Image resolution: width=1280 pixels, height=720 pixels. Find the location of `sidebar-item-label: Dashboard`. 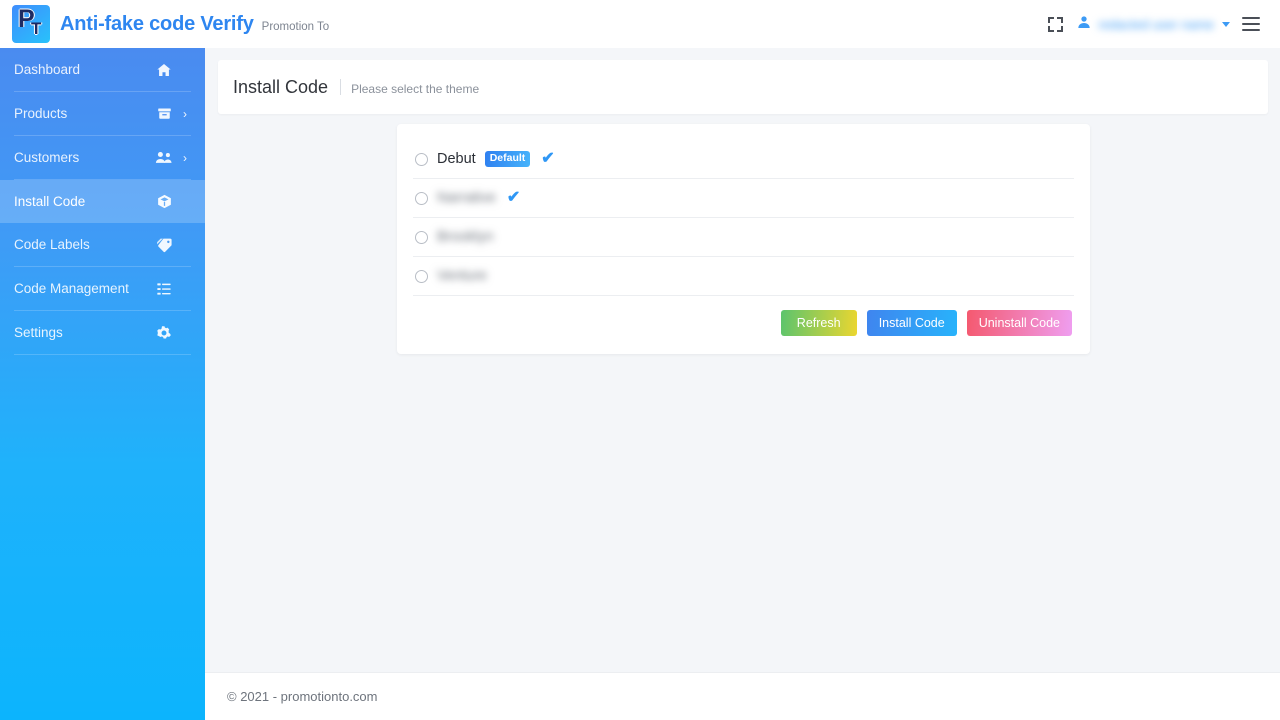

sidebar-item-label: Dashboard is located at coordinates (47, 69).